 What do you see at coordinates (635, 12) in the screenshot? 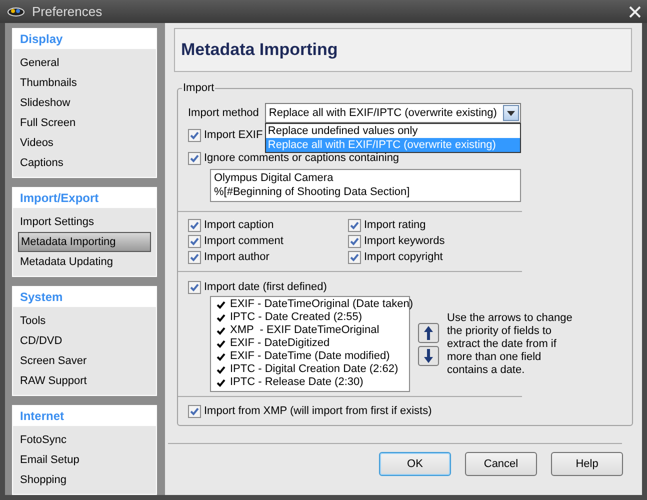
I see `close-icon` at bounding box center [635, 12].